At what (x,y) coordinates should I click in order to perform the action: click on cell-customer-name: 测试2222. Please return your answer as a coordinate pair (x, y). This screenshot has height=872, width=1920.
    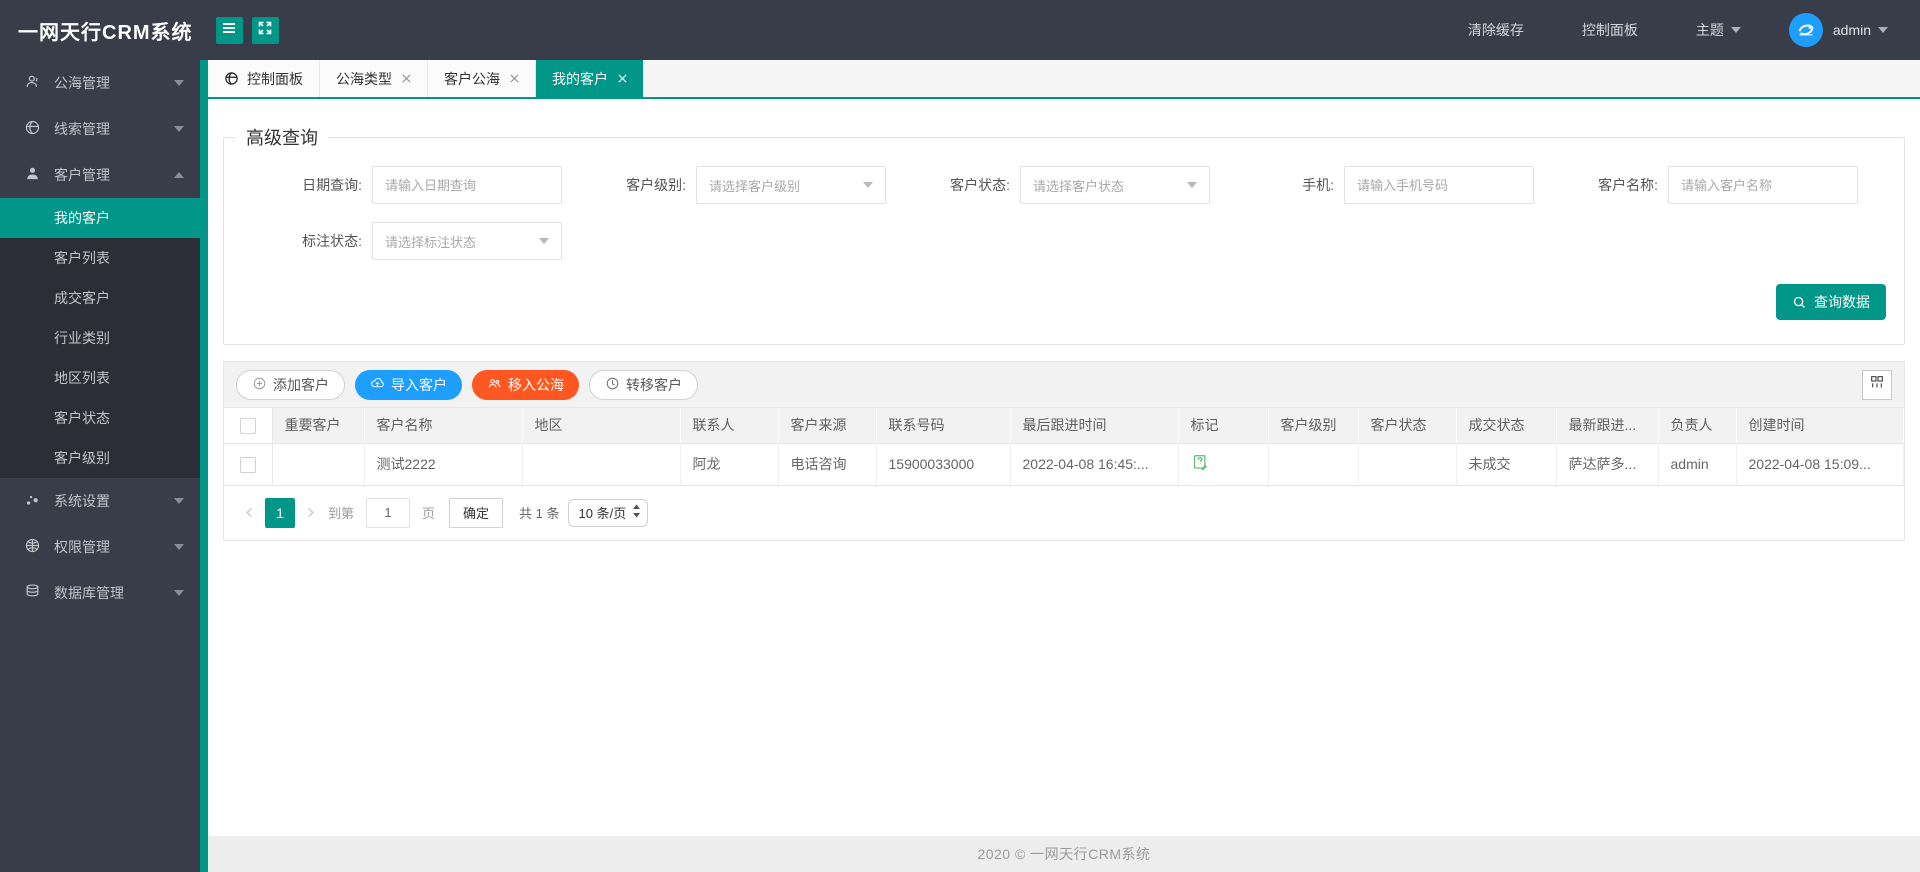
    Looking at the image, I should click on (443, 464).